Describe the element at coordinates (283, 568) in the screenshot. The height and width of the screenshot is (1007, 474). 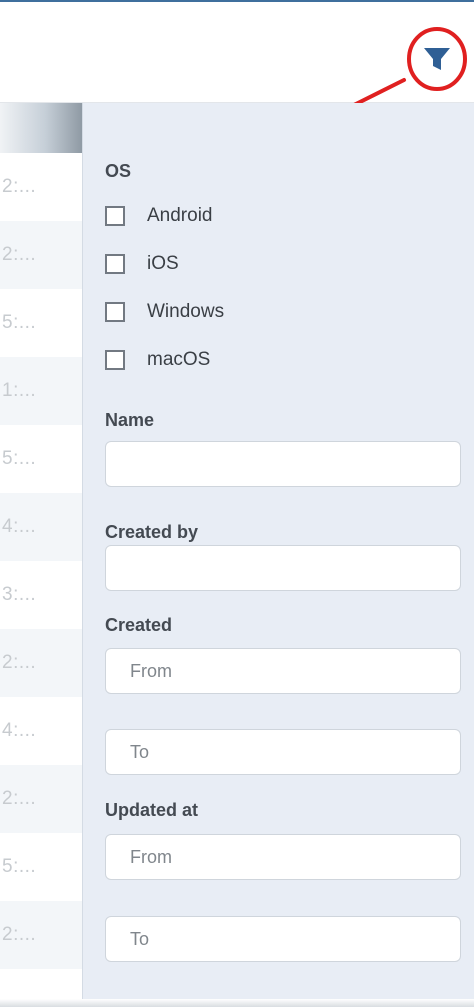
I see `created-by-input` at that location.